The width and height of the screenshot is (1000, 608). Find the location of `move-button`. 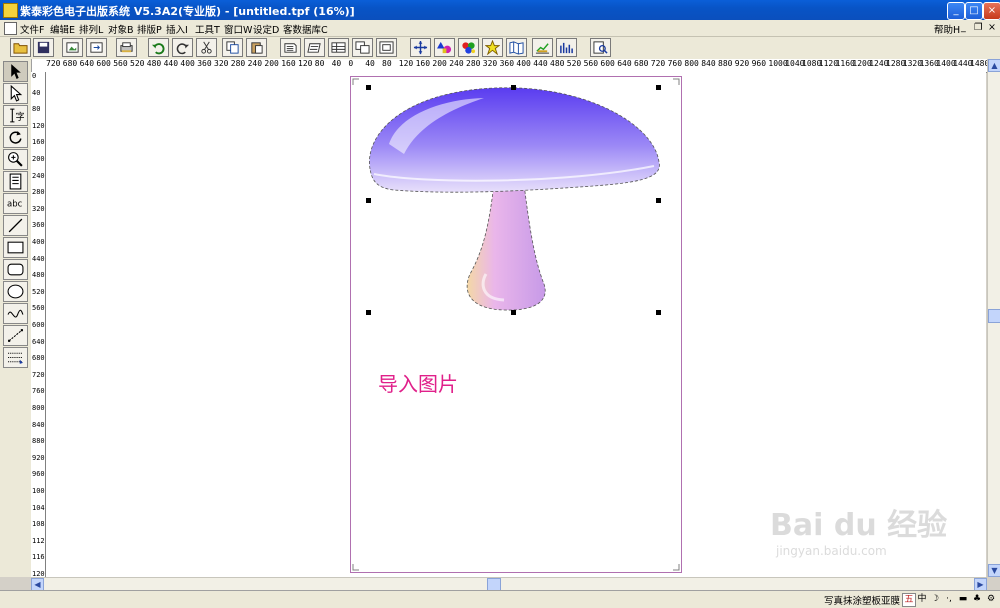

move-button is located at coordinates (420, 47).